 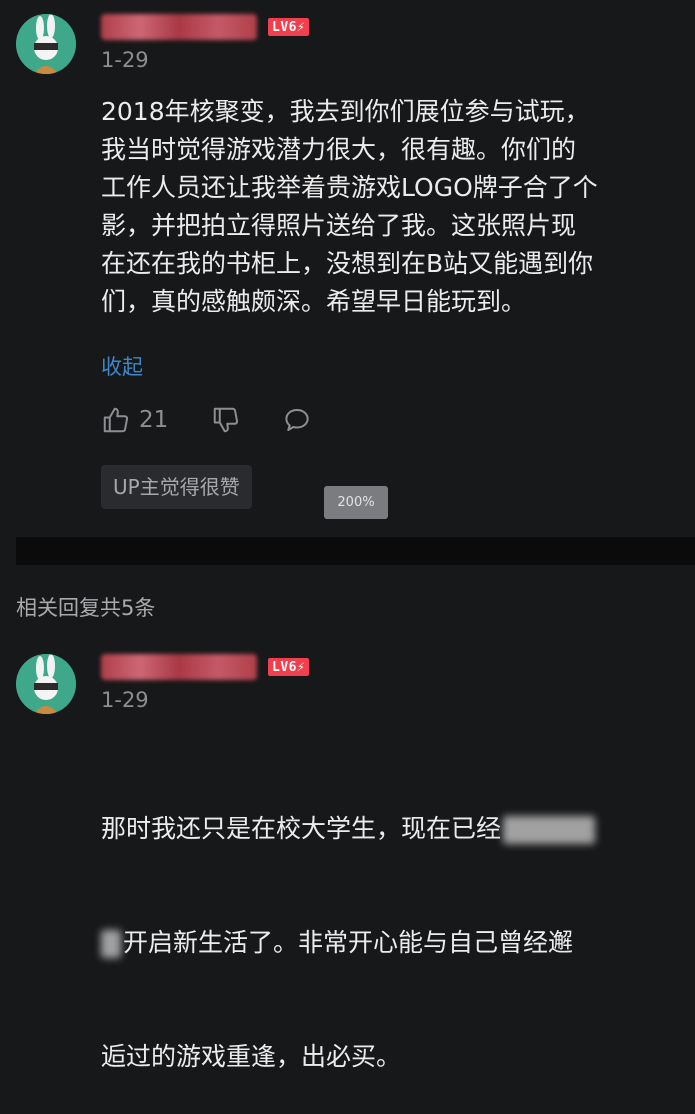 I want to click on avatar, so click(x=46, y=44).